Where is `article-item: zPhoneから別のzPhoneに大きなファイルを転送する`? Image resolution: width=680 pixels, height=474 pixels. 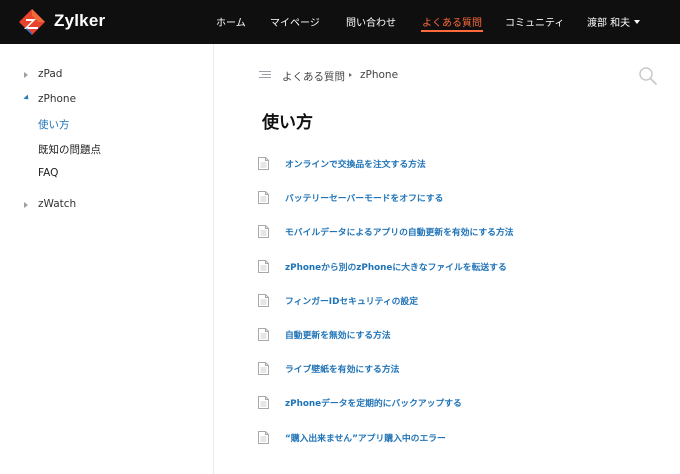 article-item: zPhoneから別のzPhoneに大きなファイルを転送する is located at coordinates (458, 267).